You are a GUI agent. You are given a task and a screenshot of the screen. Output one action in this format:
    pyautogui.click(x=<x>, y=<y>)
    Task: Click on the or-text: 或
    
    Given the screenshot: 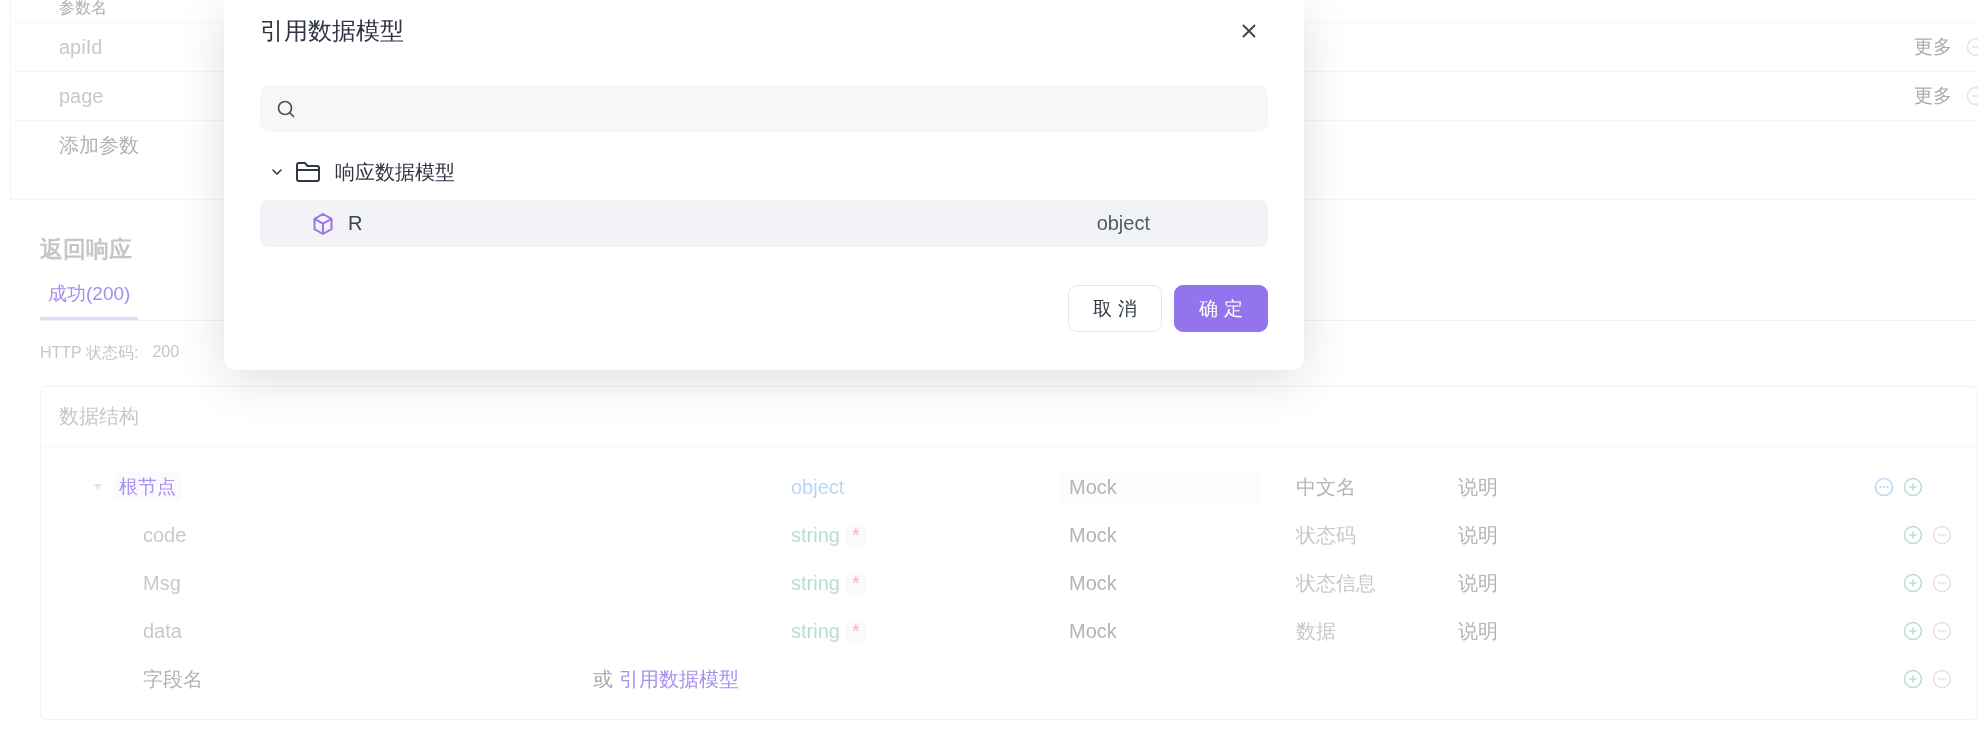 What is the action you would take?
    pyautogui.click(x=603, y=679)
    